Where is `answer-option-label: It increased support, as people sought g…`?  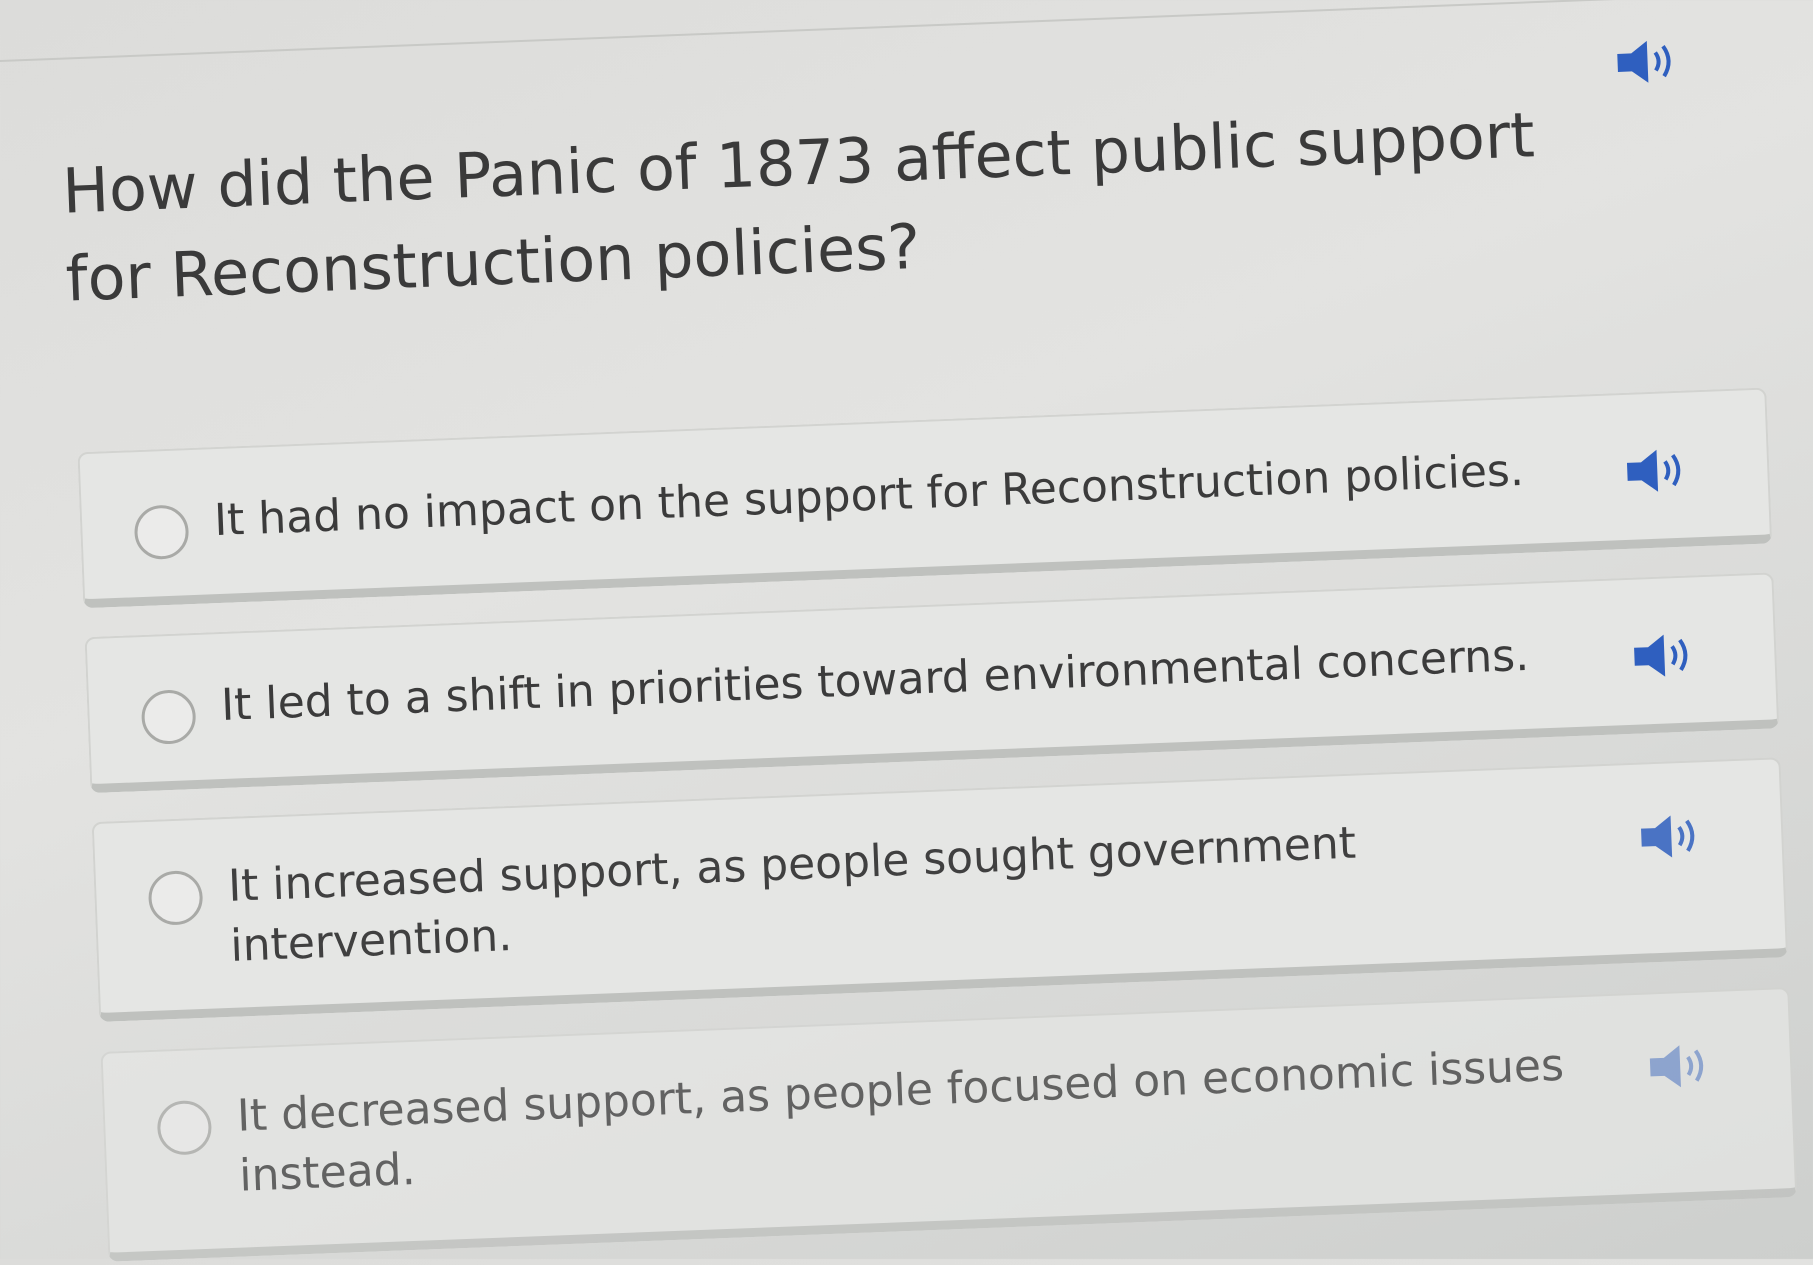 answer-option-label: It increased support, as people sought g… is located at coordinates (792, 894).